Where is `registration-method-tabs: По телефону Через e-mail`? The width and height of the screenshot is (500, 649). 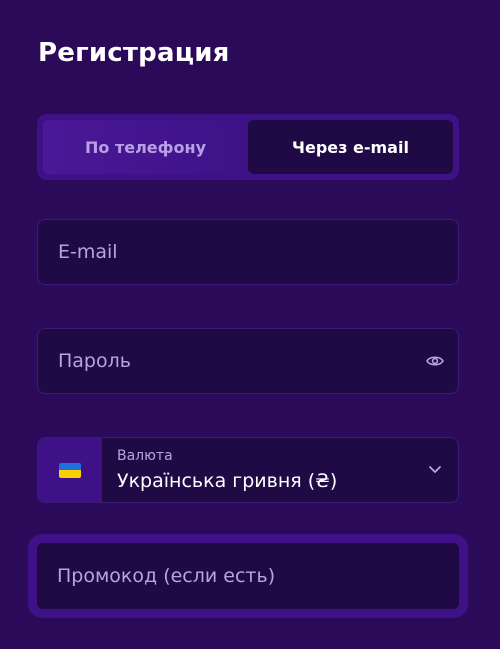
registration-method-tabs: По телефону Через e-mail is located at coordinates (248, 147).